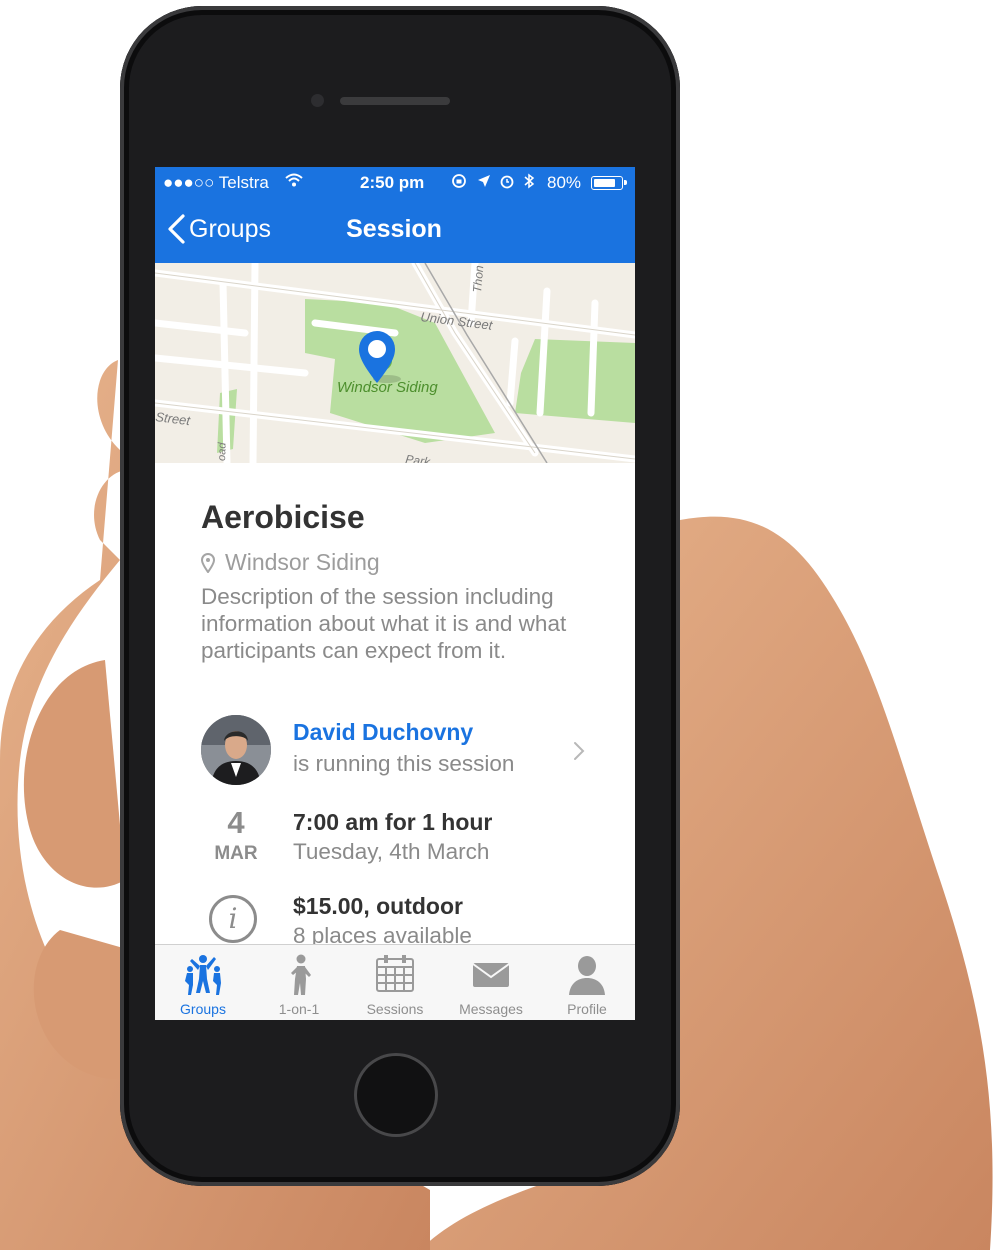  What do you see at coordinates (203, 1009) in the screenshot?
I see `tab-label: Groups` at bounding box center [203, 1009].